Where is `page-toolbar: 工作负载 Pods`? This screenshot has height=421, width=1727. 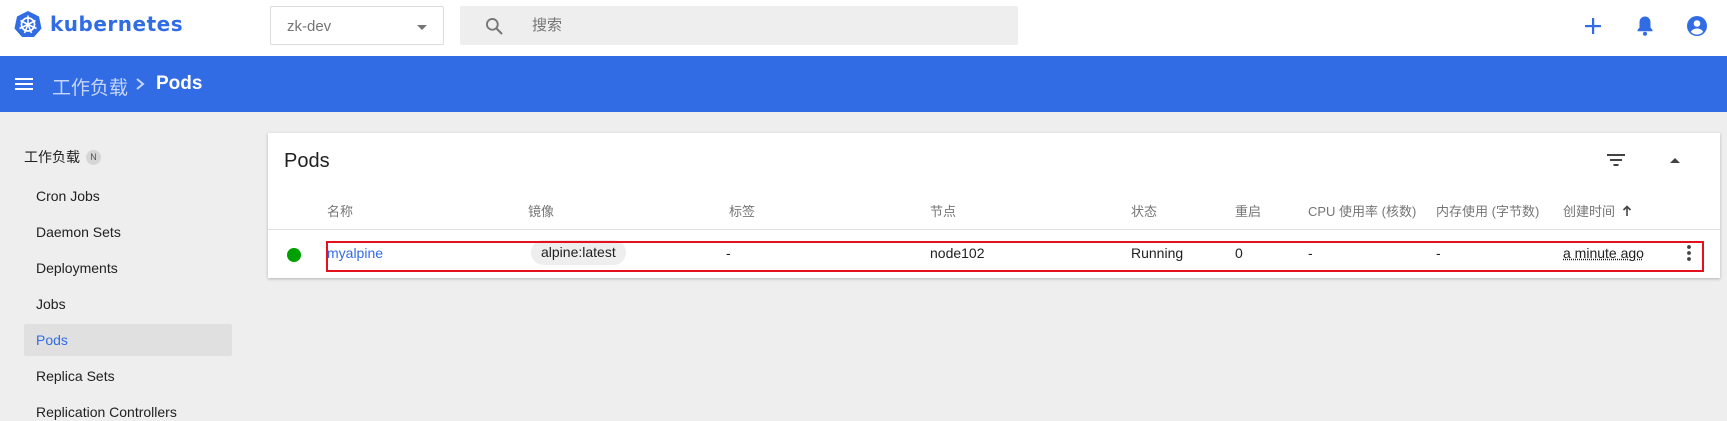
page-toolbar: 工作负载 Pods is located at coordinates (863, 84).